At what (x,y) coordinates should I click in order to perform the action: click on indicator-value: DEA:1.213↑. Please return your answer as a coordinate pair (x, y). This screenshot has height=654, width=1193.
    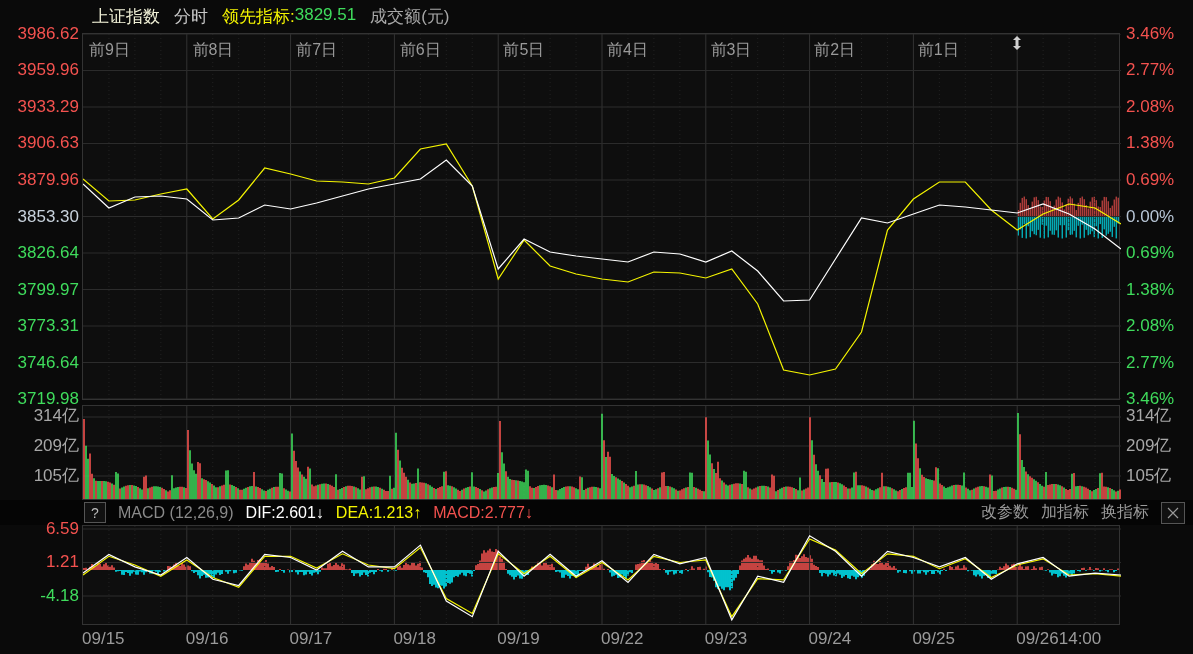
    Looking at the image, I should click on (378, 512).